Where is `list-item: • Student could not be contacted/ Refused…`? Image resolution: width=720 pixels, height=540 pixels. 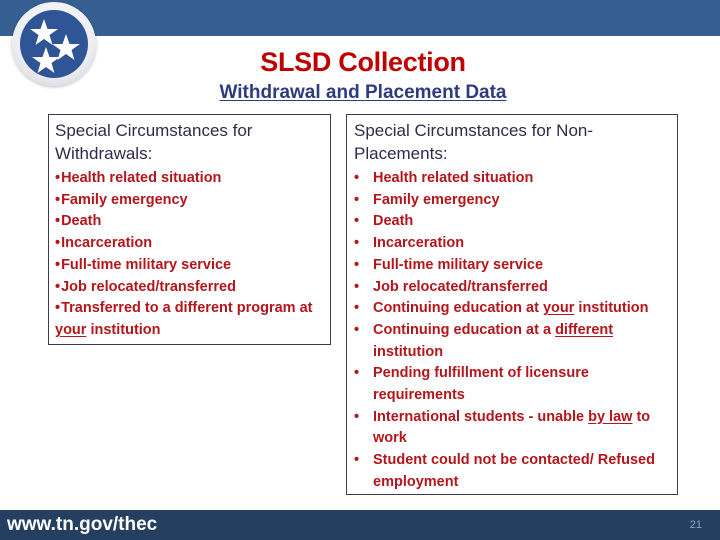 list-item: • Student could not be contacted/ Refused… is located at coordinates (512, 471).